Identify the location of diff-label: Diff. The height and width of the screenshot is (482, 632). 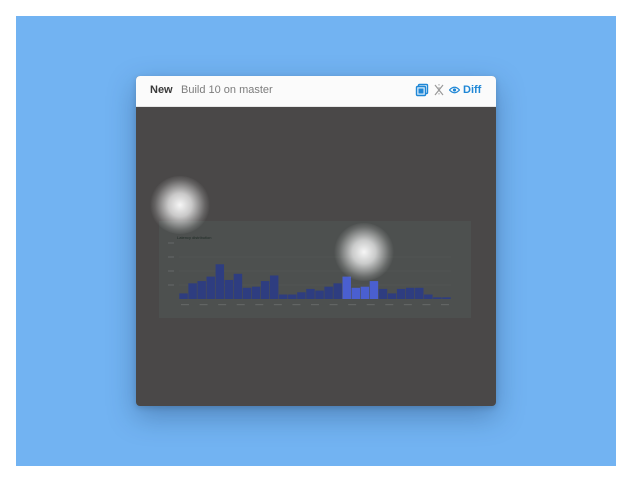
(472, 90).